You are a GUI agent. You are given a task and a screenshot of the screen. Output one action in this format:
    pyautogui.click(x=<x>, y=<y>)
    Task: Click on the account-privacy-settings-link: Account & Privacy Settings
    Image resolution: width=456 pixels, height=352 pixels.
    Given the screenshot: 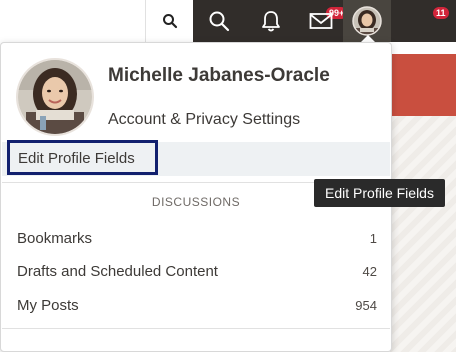 What is the action you would take?
    pyautogui.click(x=204, y=120)
    